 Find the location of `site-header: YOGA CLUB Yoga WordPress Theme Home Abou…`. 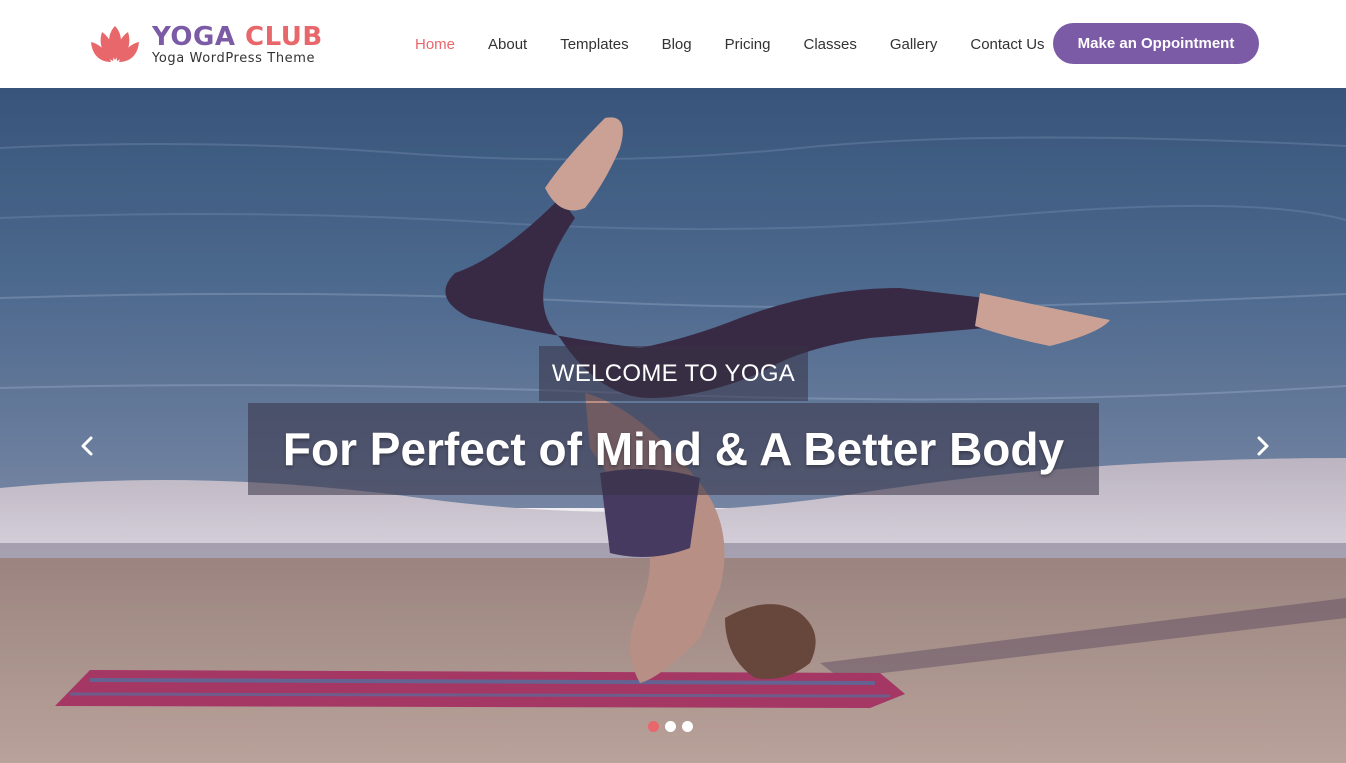

site-header: YOGA CLUB Yoga WordPress Theme Home Abou… is located at coordinates (673, 44).